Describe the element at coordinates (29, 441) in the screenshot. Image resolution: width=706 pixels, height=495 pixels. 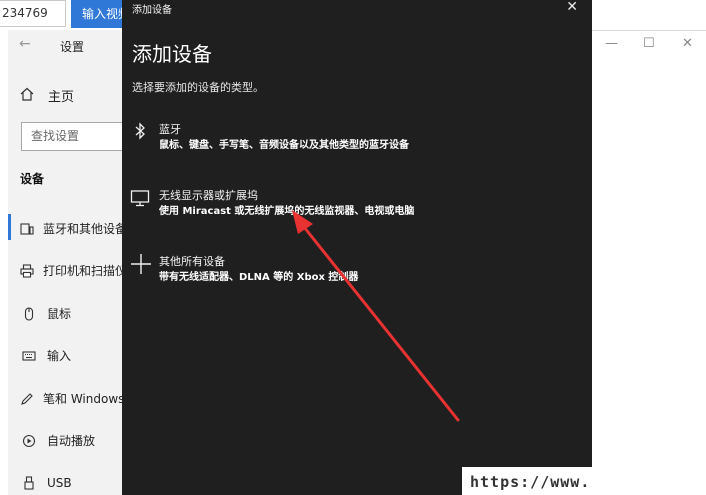
I see `autoplay-icon` at that location.